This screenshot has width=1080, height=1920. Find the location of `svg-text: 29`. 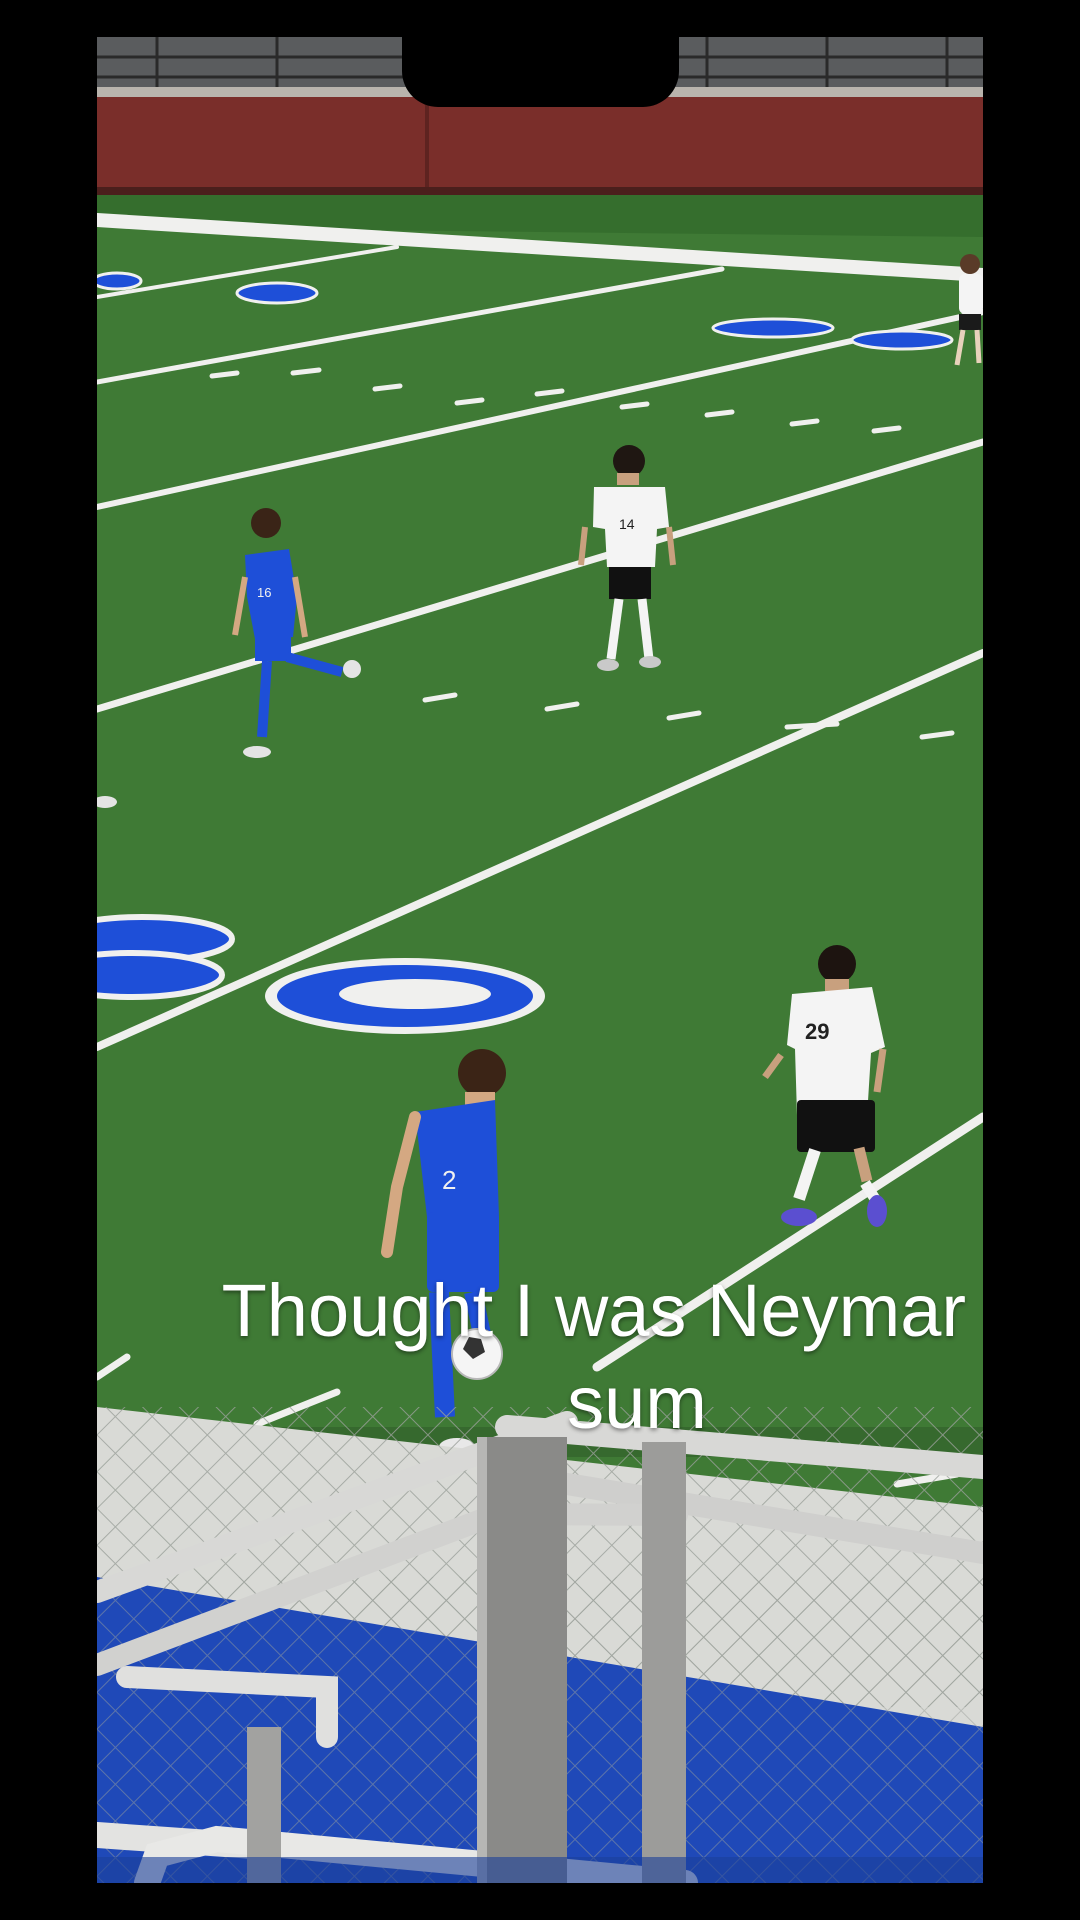

svg-text: 29 is located at coordinates (817, 1031).